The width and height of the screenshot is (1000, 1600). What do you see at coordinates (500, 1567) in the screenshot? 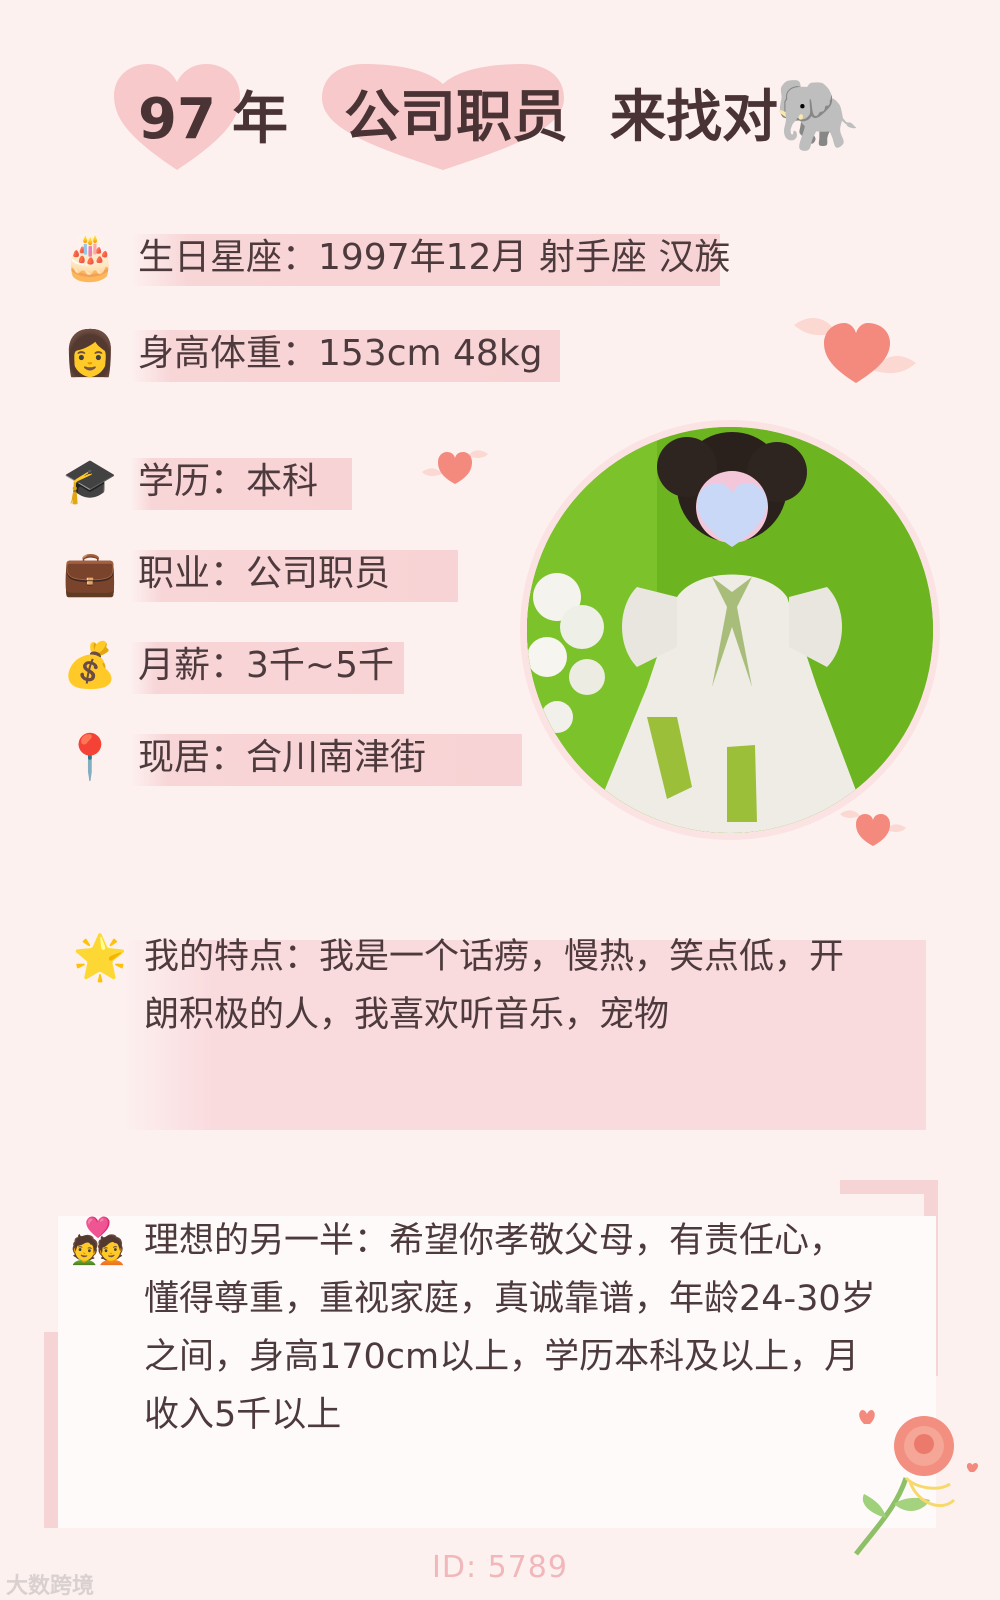
I see `profile-id: ID: 5789` at bounding box center [500, 1567].